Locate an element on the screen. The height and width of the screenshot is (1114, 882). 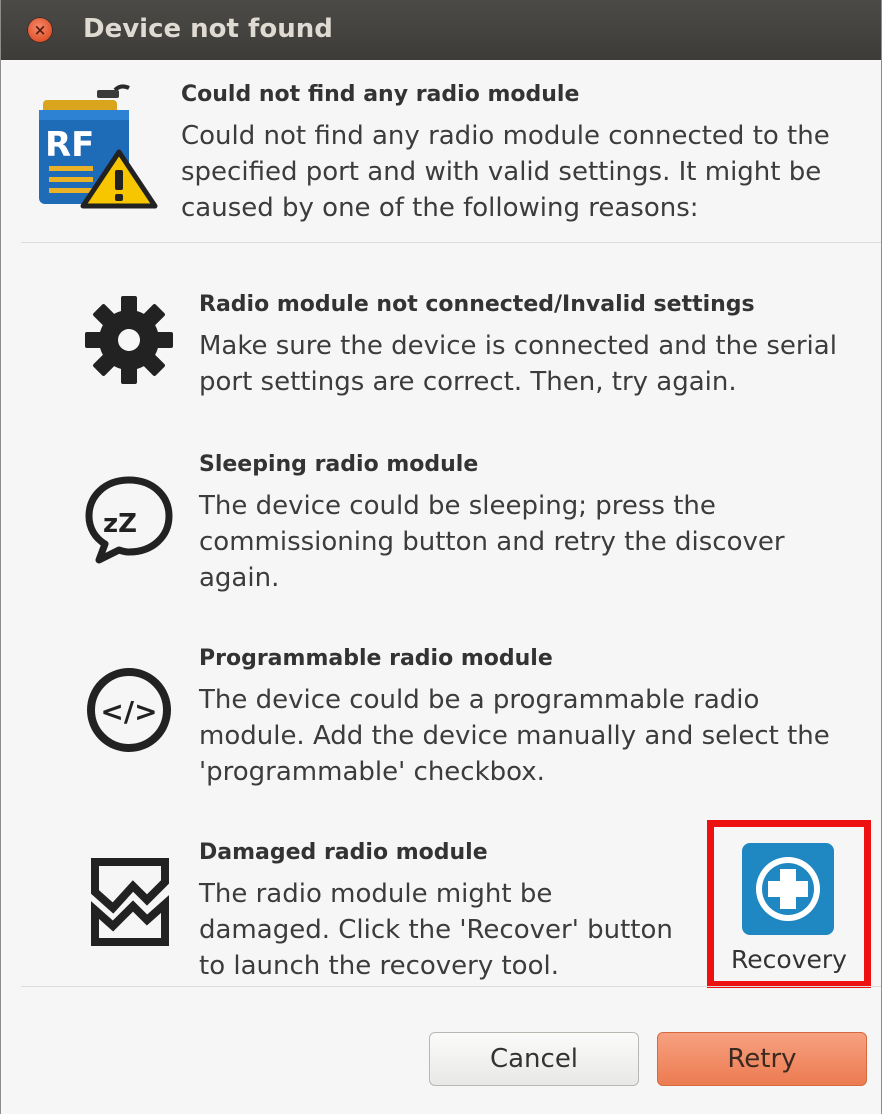
recovery-button: Recovery is located at coordinates (789, 904).